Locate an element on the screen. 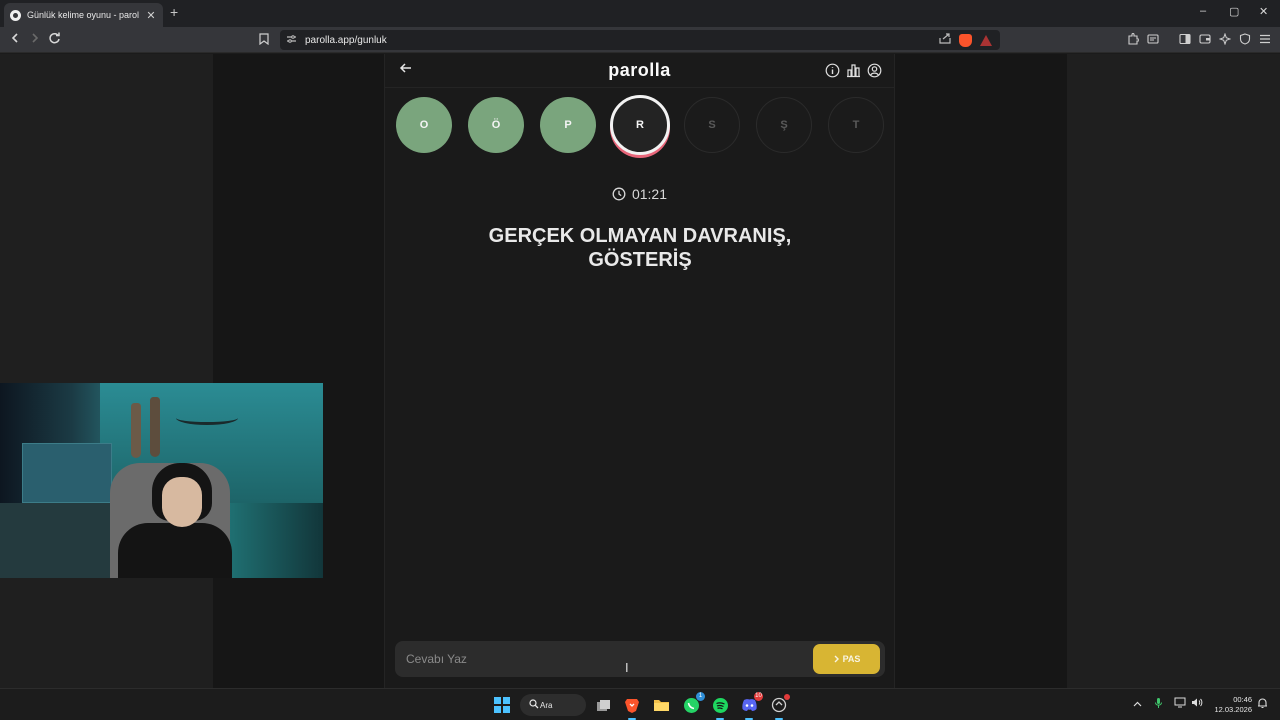 Image resolution: width=1280 pixels, height=720 pixels. webcam-overlay is located at coordinates (161, 480).